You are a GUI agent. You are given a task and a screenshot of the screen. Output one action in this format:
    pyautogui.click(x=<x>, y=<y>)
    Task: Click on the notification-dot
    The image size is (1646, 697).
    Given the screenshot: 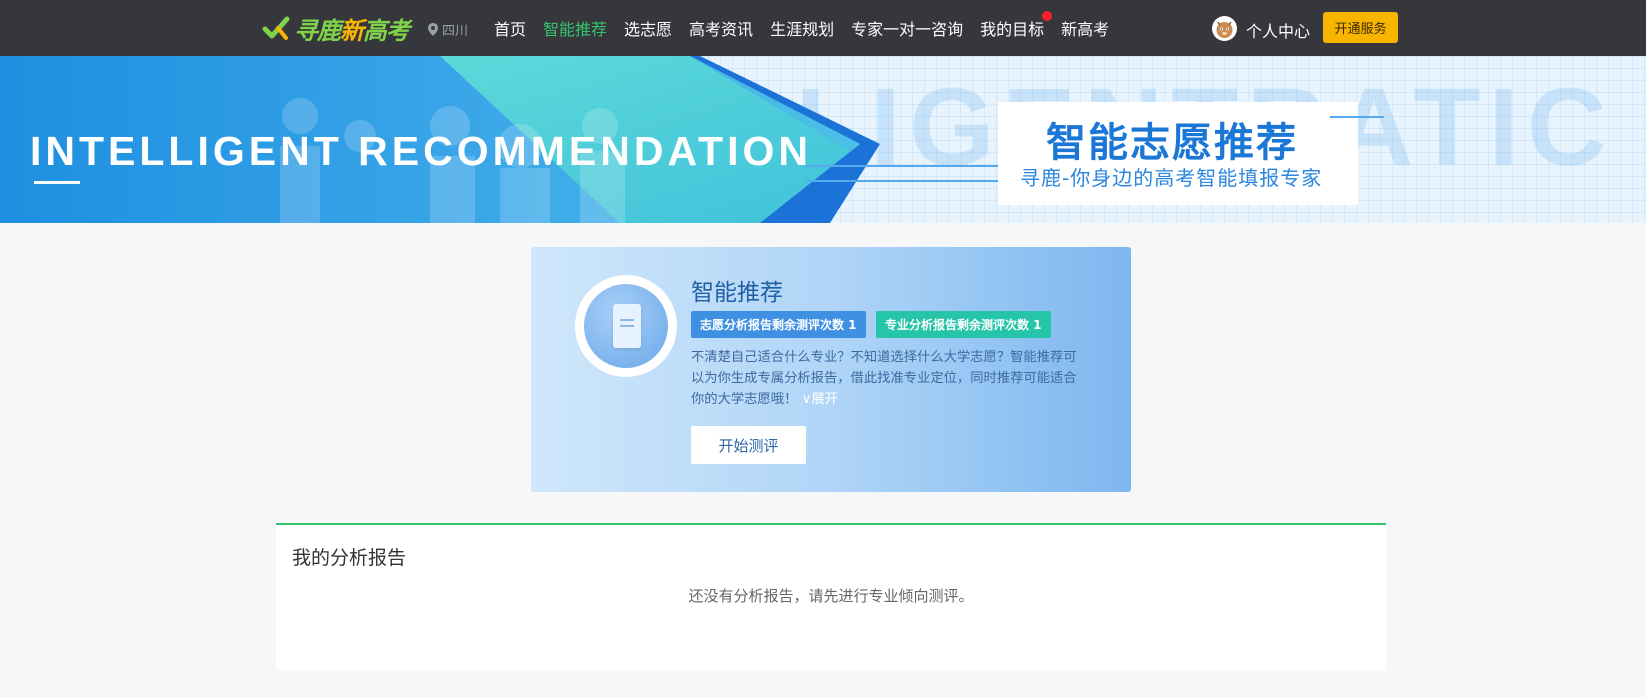 What is the action you would take?
    pyautogui.click(x=1047, y=16)
    